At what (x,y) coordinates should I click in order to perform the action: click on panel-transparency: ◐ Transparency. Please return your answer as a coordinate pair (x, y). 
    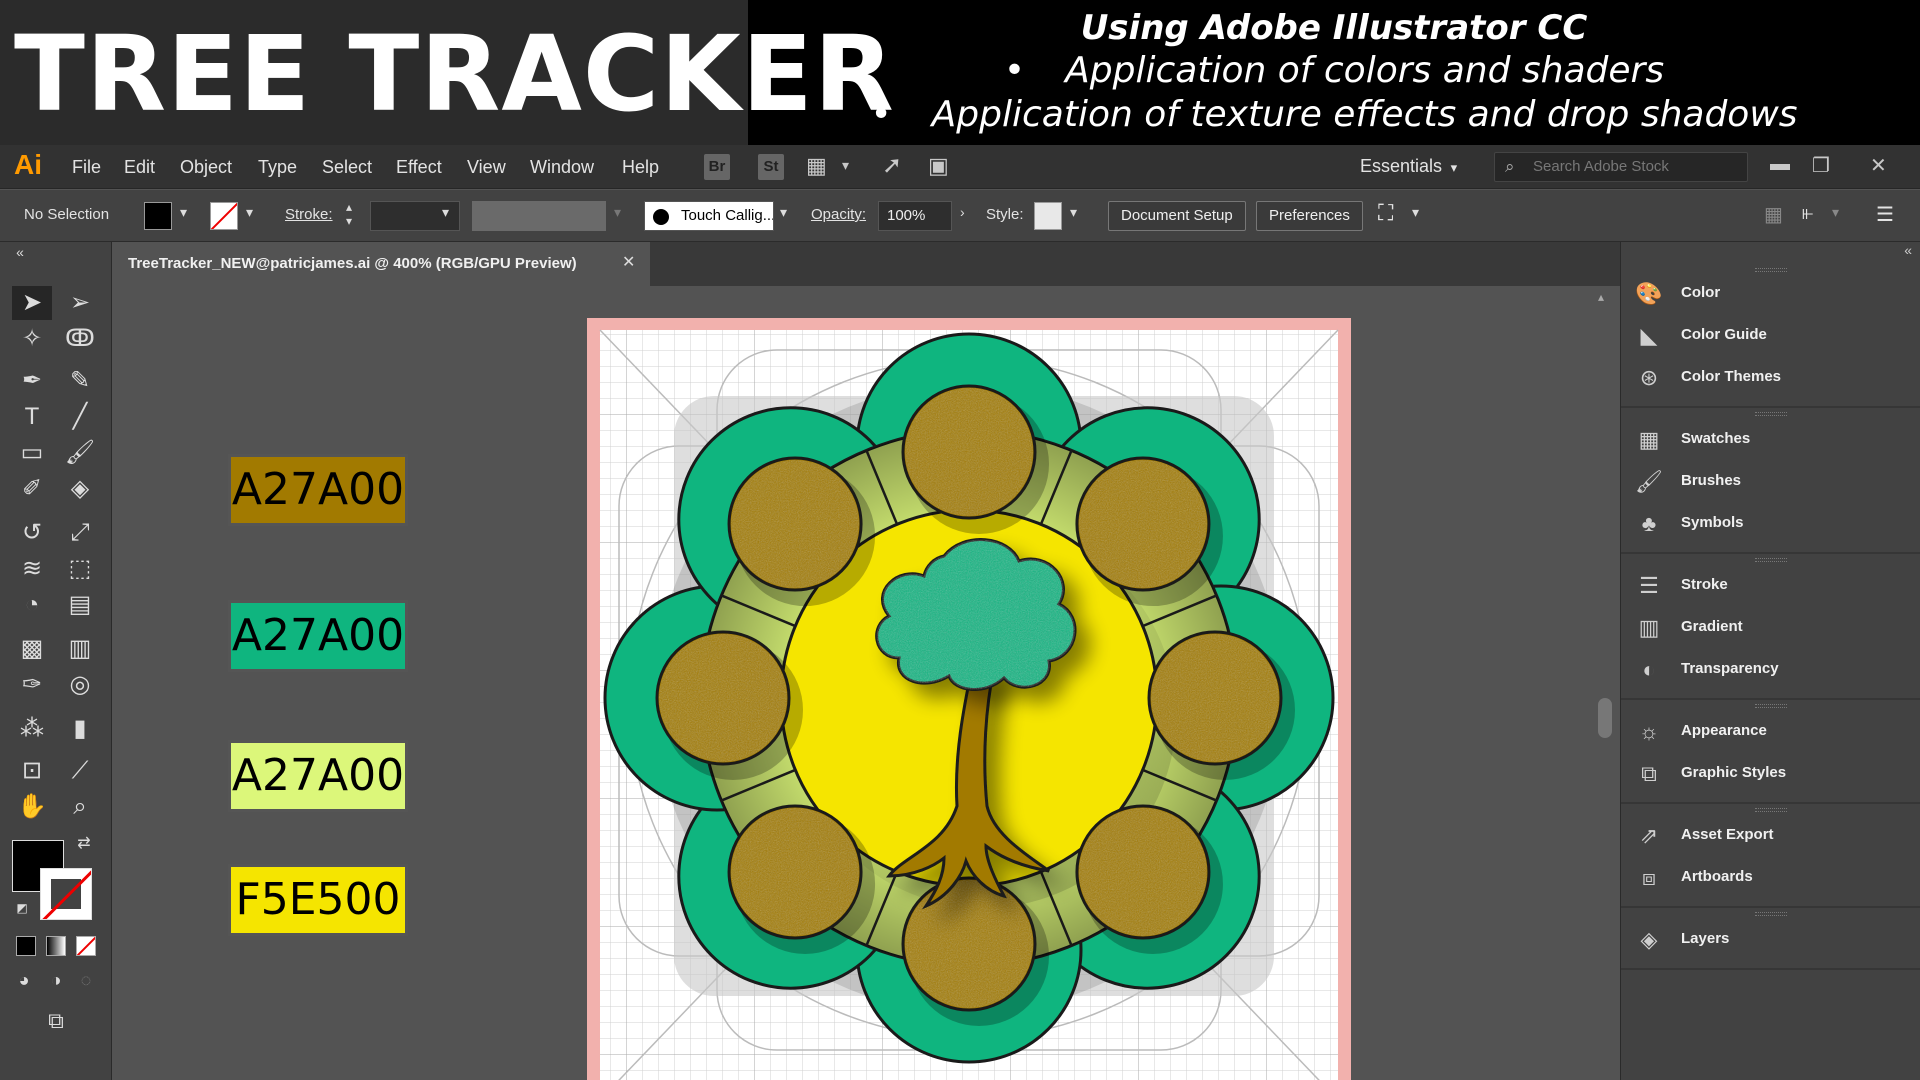
    Looking at the image, I should click on (1775, 670).